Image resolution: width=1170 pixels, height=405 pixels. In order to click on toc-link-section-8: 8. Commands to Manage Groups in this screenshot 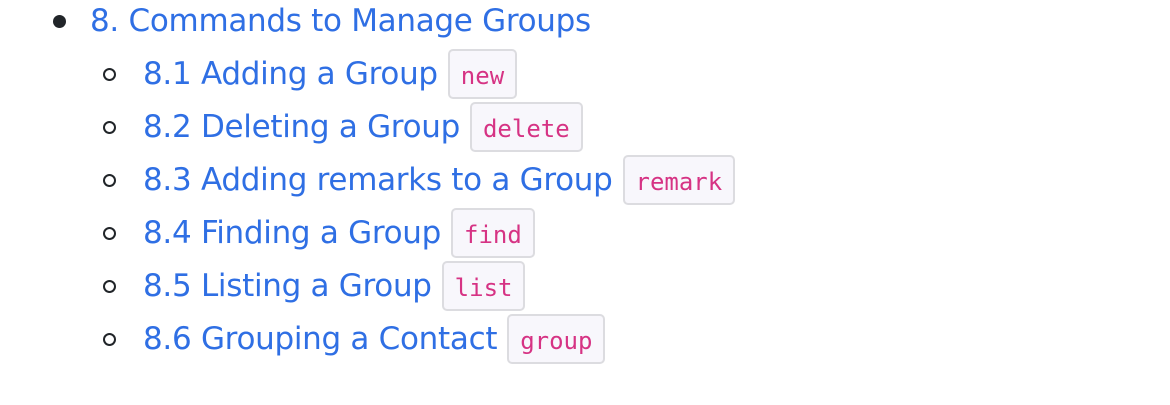, I will do `click(340, 21)`.